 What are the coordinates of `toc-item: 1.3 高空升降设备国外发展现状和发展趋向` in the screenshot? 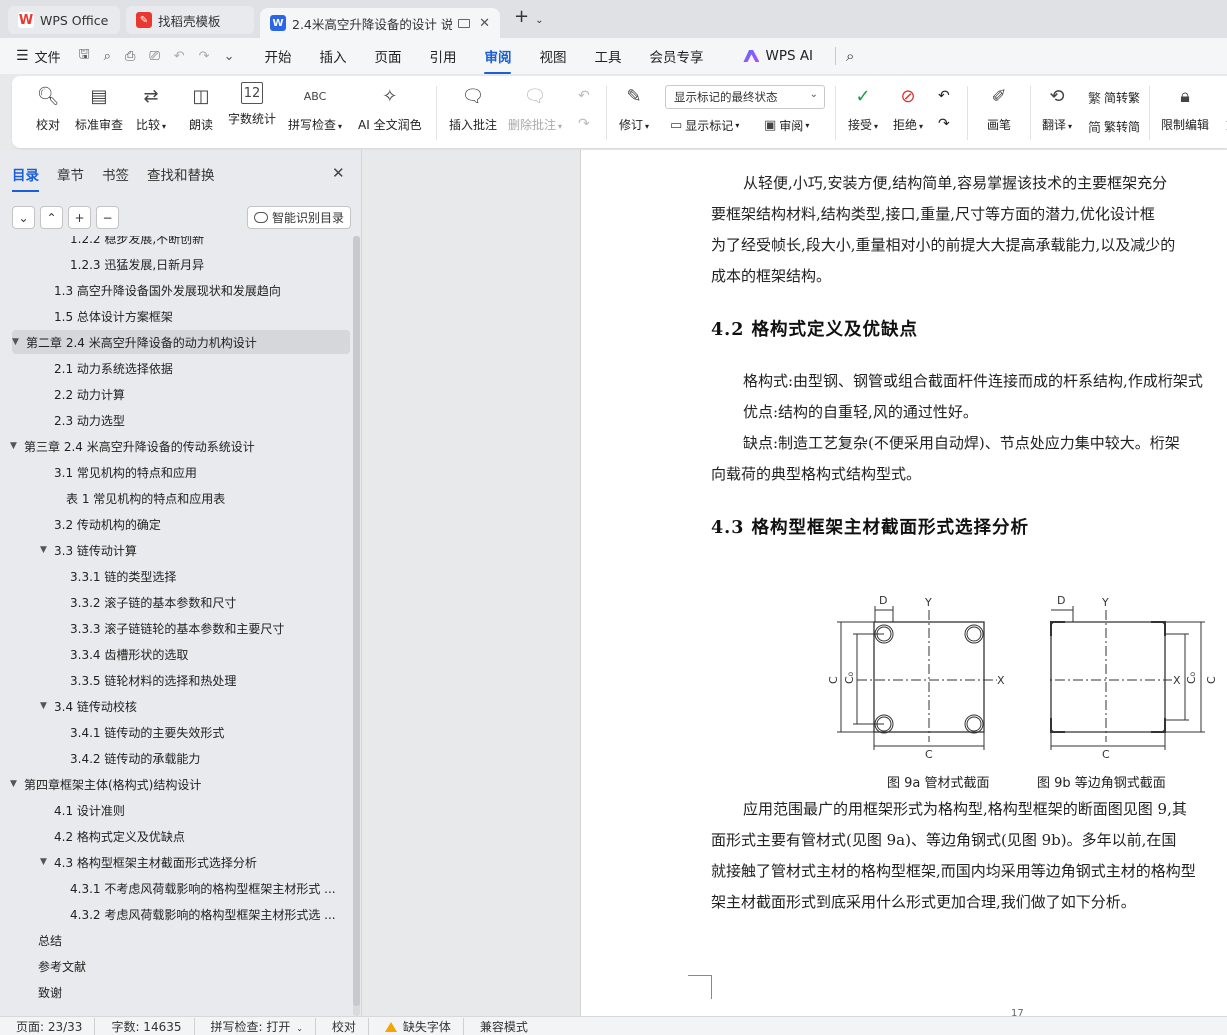 It's located at (197, 290).